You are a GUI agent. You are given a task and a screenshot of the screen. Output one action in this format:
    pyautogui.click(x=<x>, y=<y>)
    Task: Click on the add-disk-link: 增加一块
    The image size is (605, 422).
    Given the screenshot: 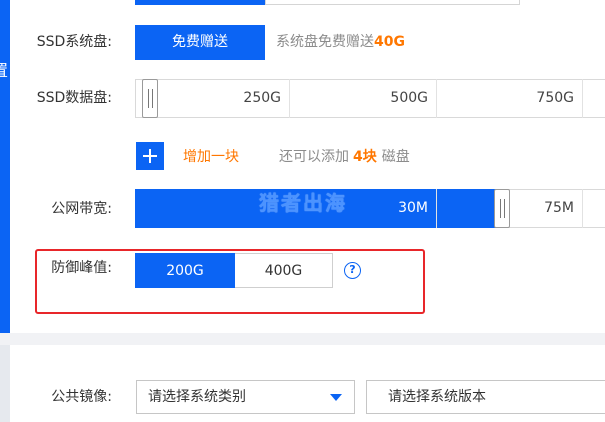 What is the action you would take?
    pyautogui.click(x=211, y=157)
    